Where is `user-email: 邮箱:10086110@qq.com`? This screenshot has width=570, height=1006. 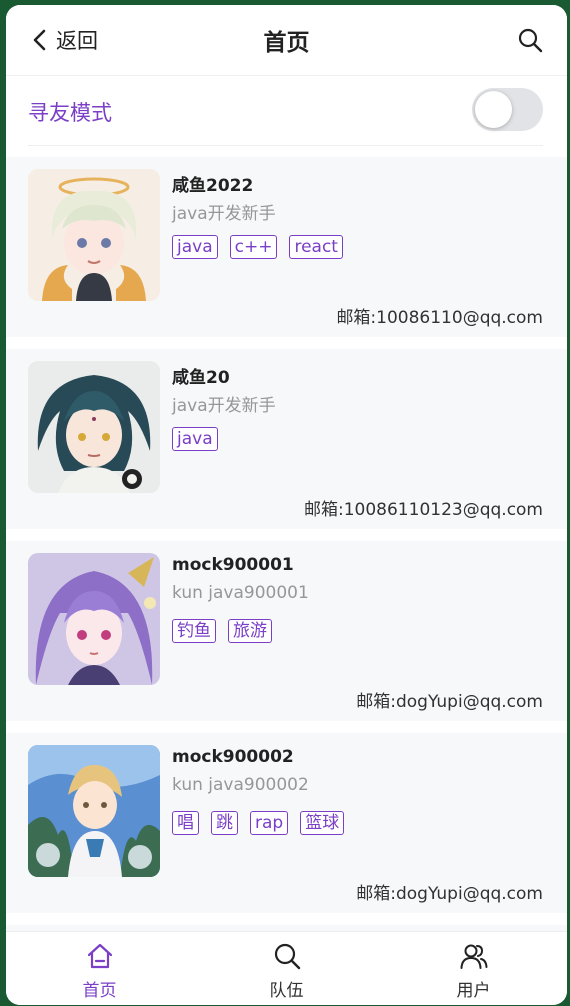
user-email: 邮箱:10086110@qq.com is located at coordinates (439, 318).